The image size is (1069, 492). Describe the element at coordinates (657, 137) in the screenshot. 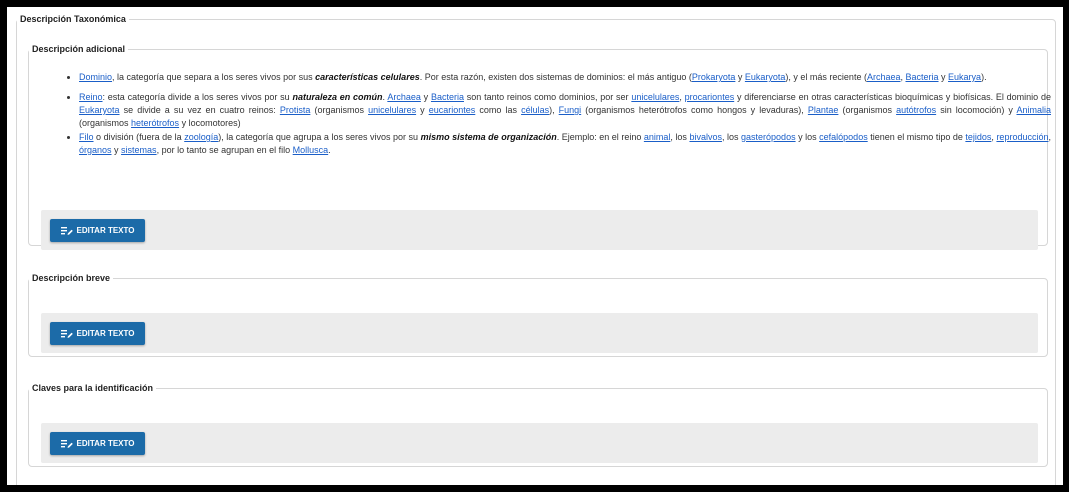

I see `link-animal: animal` at that location.